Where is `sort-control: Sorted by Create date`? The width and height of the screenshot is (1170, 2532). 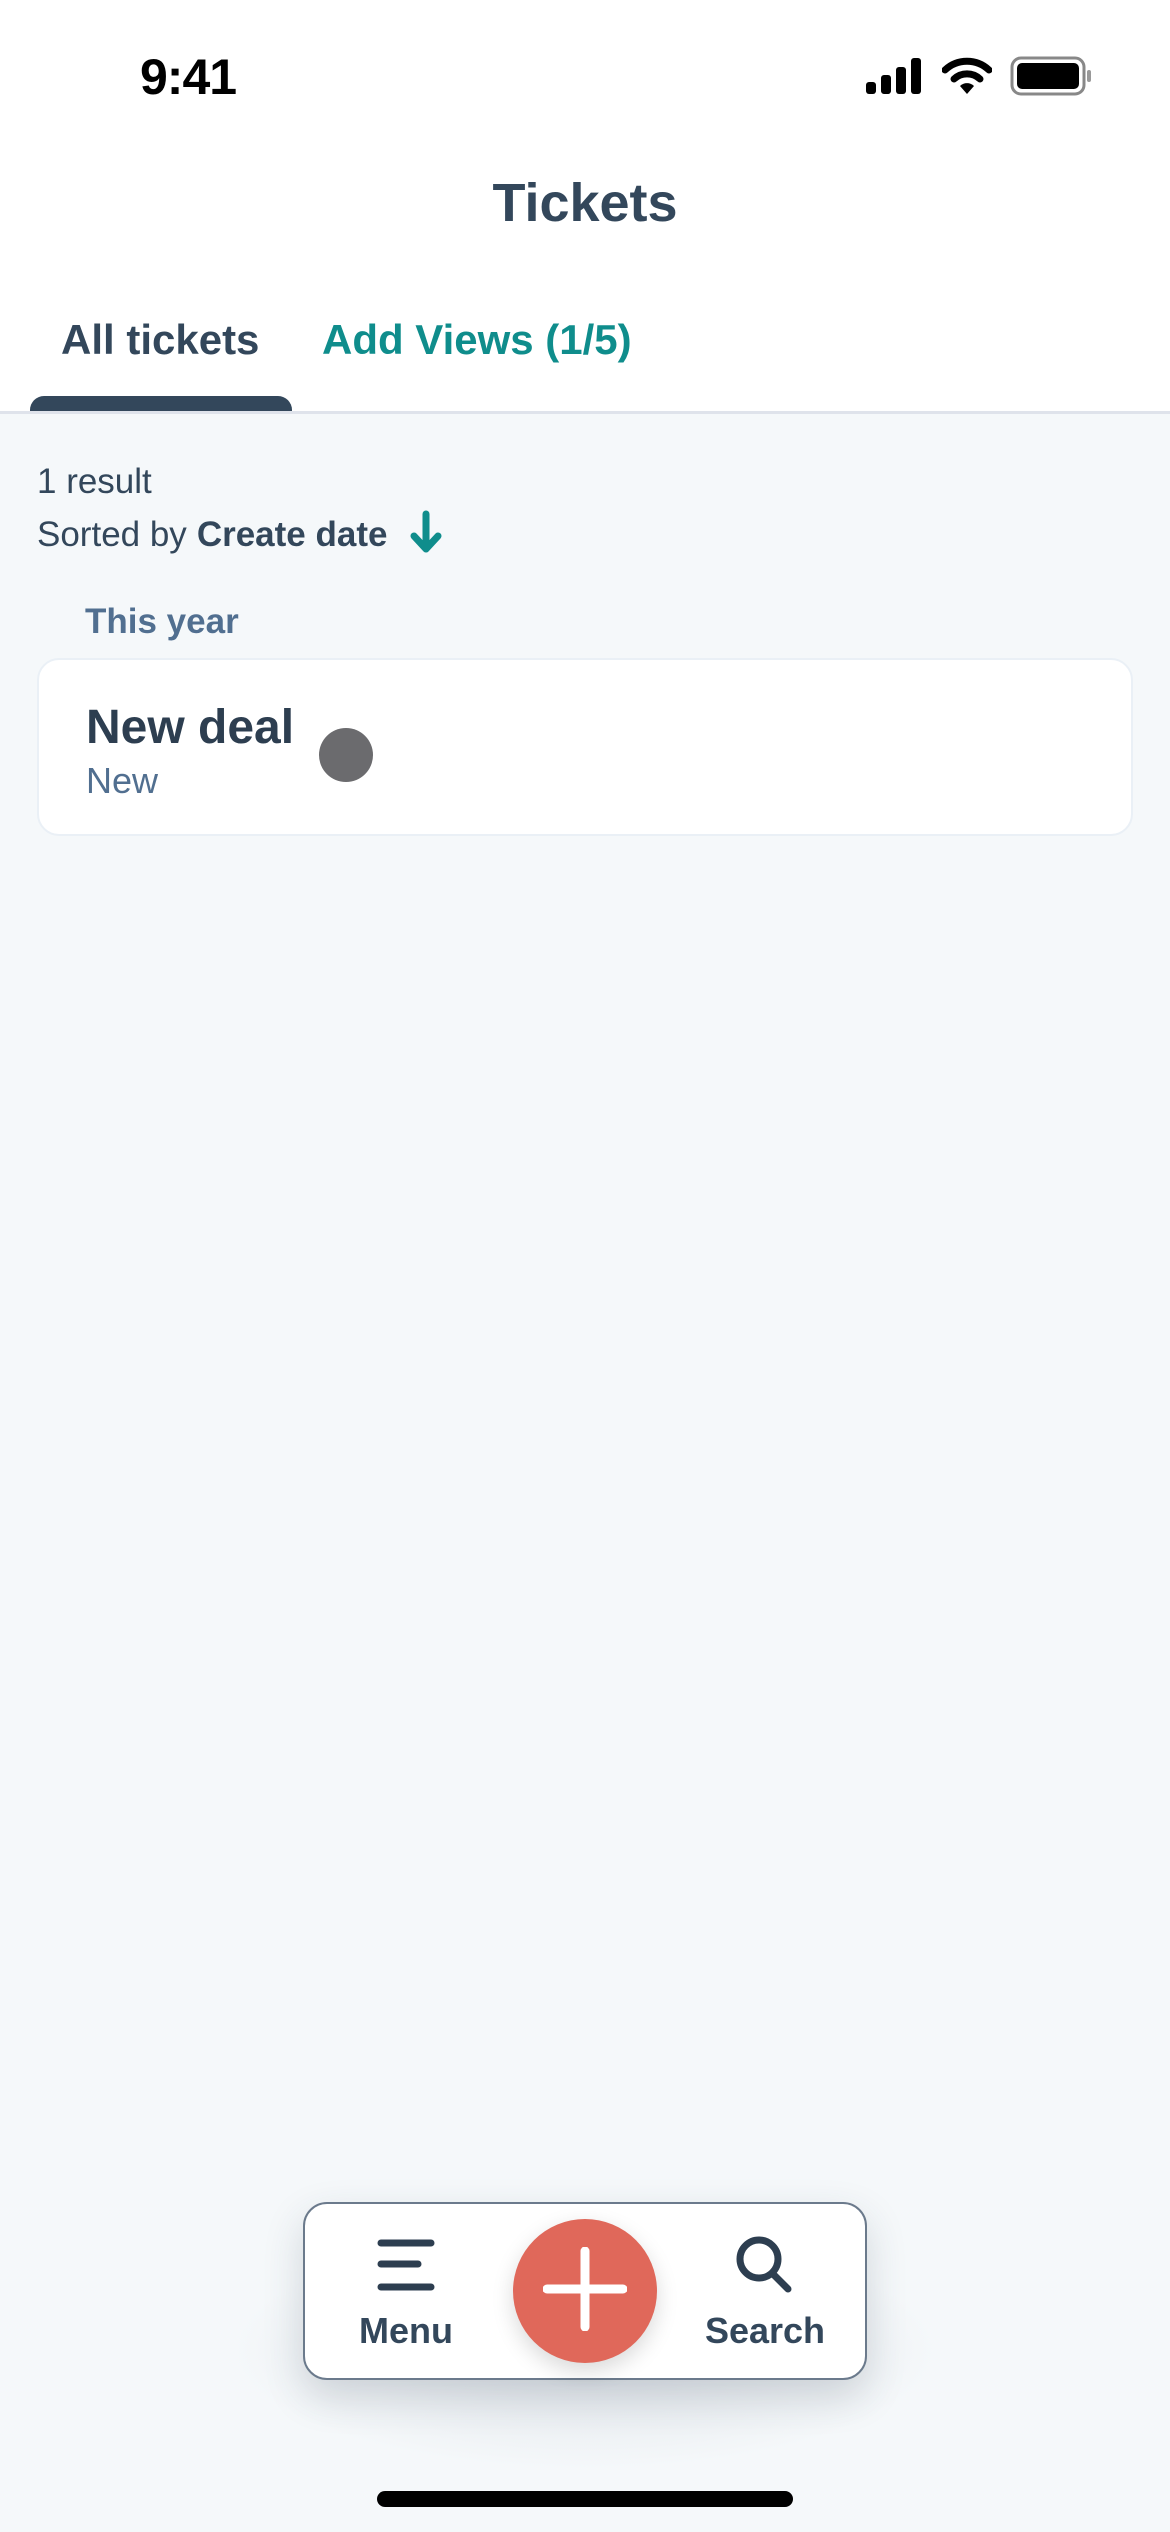 sort-control: Sorted by Create date is located at coordinates (240, 534).